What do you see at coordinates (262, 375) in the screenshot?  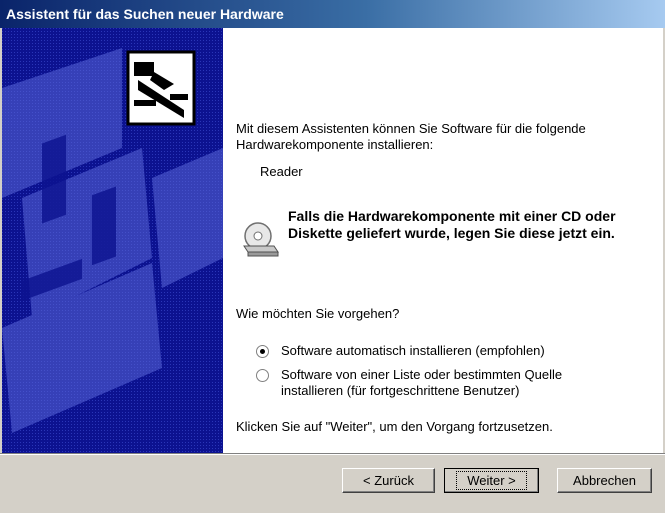 I see `radio-manual-install` at bounding box center [262, 375].